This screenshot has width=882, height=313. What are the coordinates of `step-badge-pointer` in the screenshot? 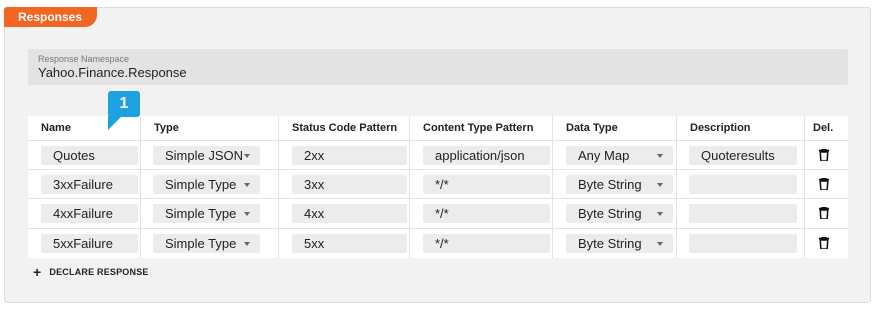 It's located at (115, 123).